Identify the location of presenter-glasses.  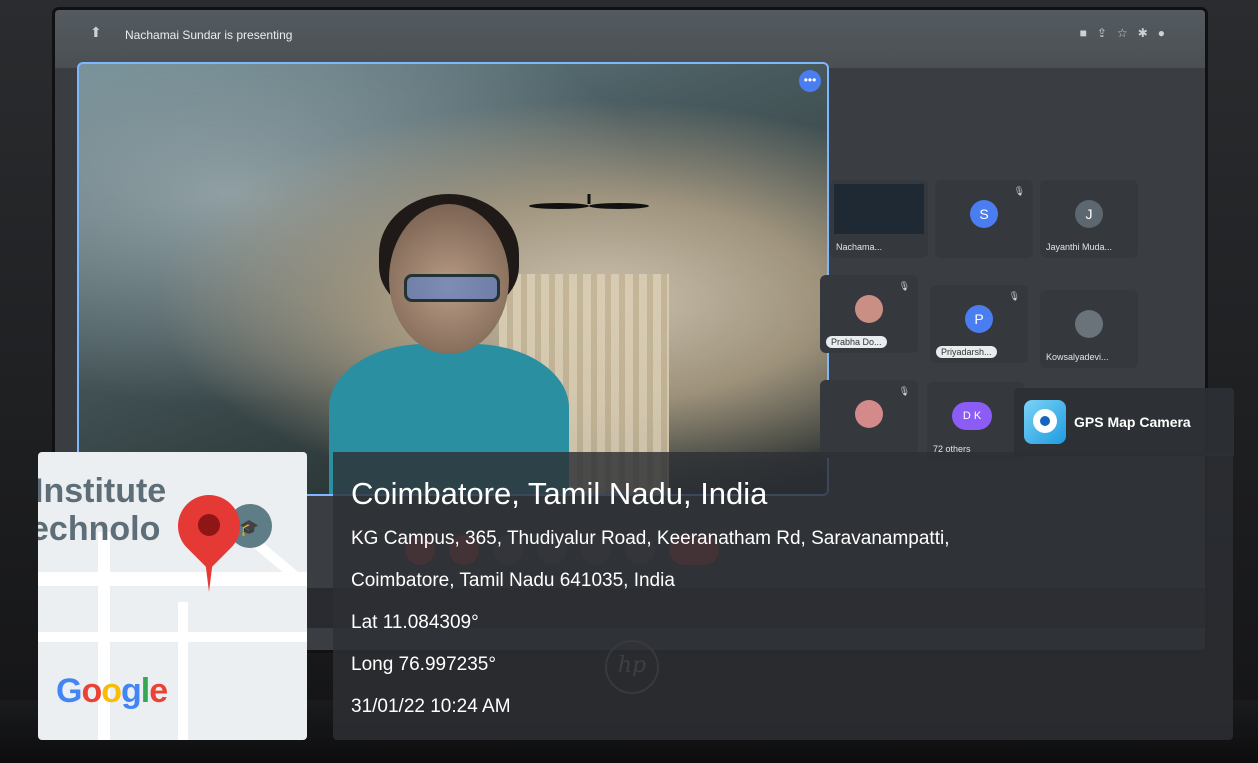
(452, 288).